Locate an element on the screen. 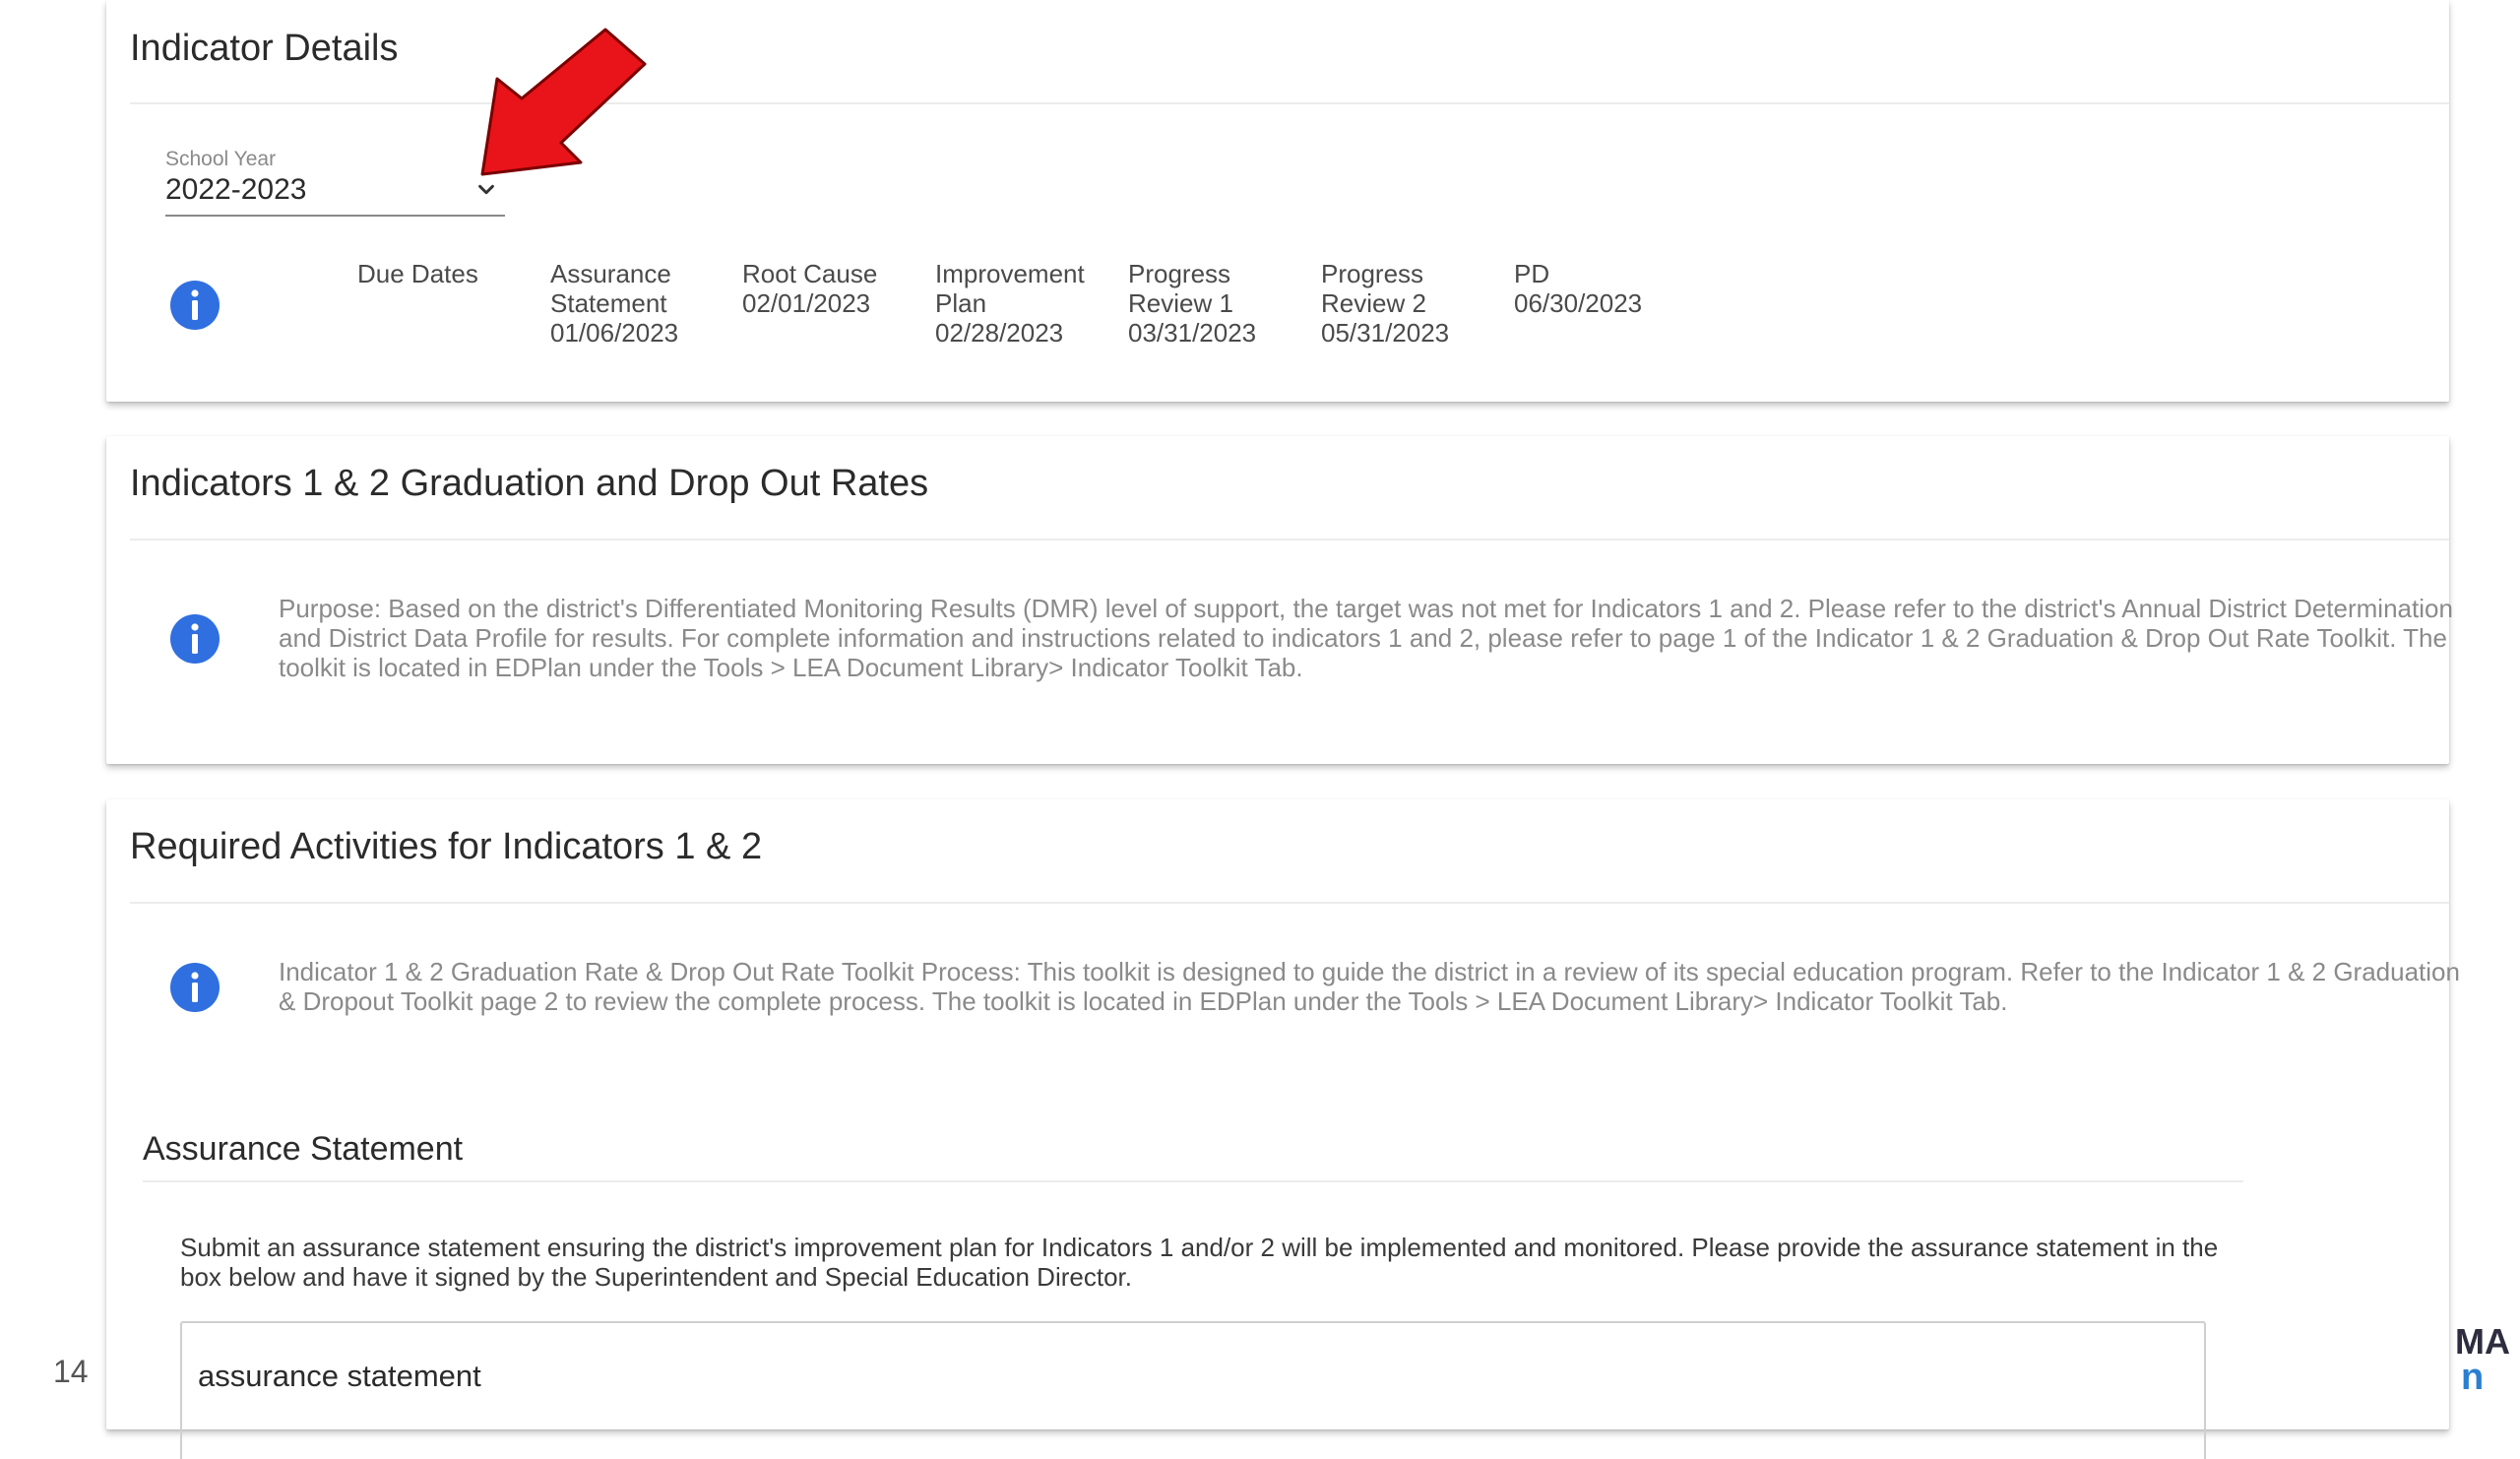 Image resolution: width=2520 pixels, height=1459 pixels. due-date-pd: PD 06/30/2023 is located at coordinates (1578, 288).